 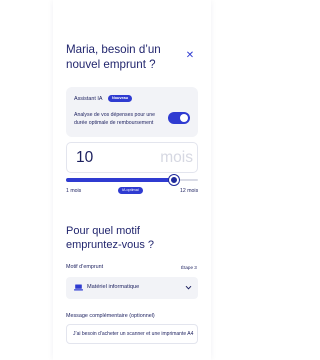 What do you see at coordinates (110, 316) in the screenshot?
I see `message-label: Message complémentaire (optionnel)` at bounding box center [110, 316].